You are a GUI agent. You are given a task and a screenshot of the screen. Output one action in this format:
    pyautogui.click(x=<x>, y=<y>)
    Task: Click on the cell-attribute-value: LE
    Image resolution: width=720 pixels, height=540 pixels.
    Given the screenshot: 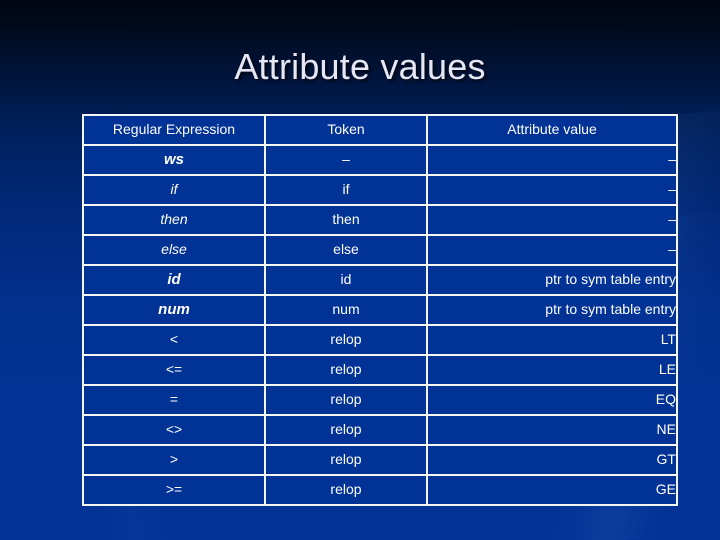 What is the action you would take?
    pyautogui.click(x=553, y=371)
    